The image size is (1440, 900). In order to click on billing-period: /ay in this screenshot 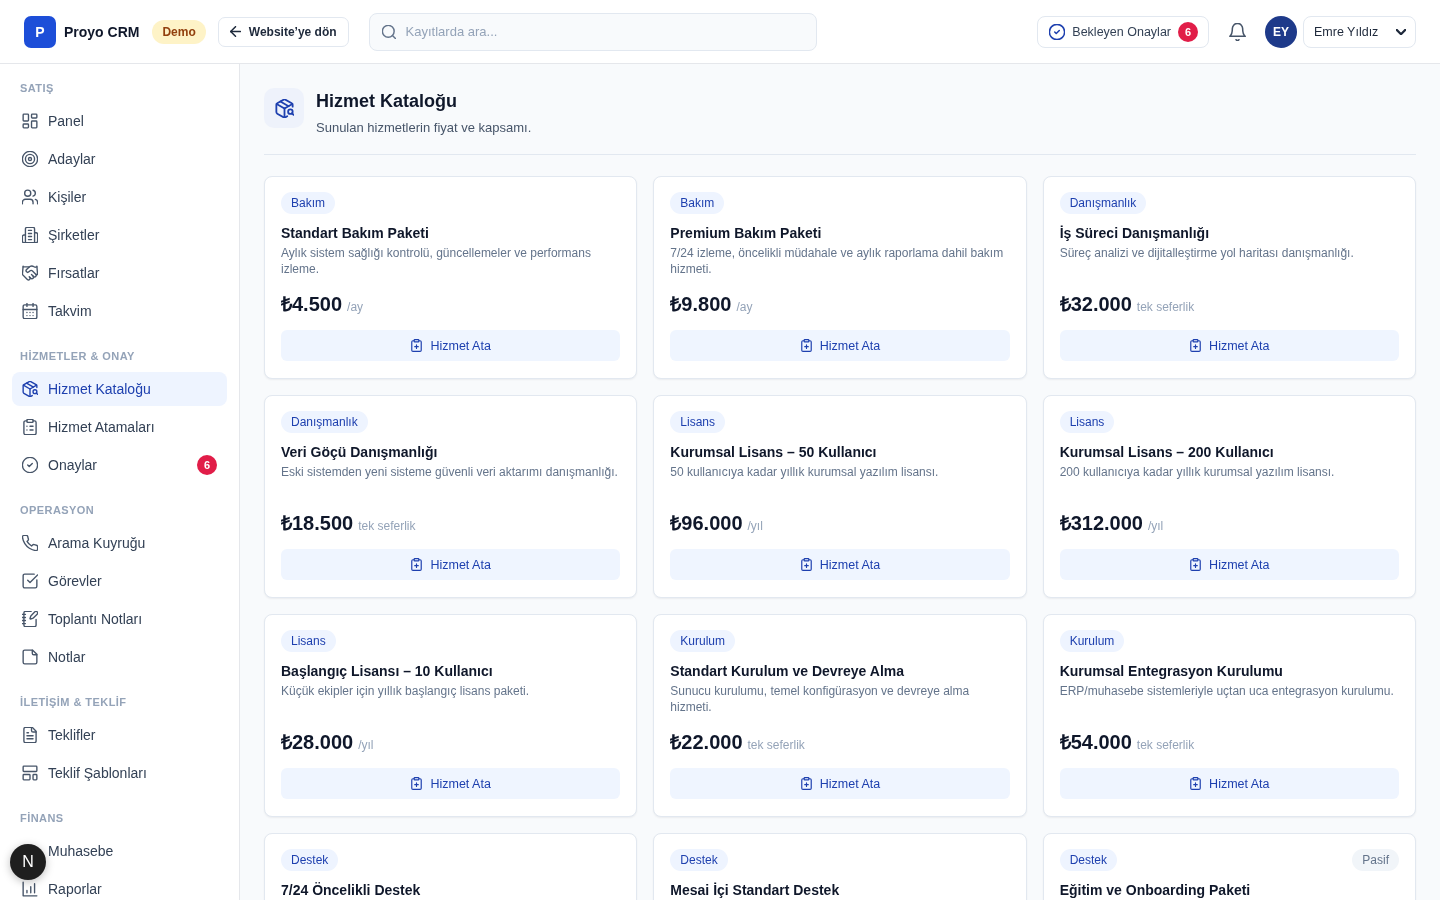, I will do `click(355, 307)`.